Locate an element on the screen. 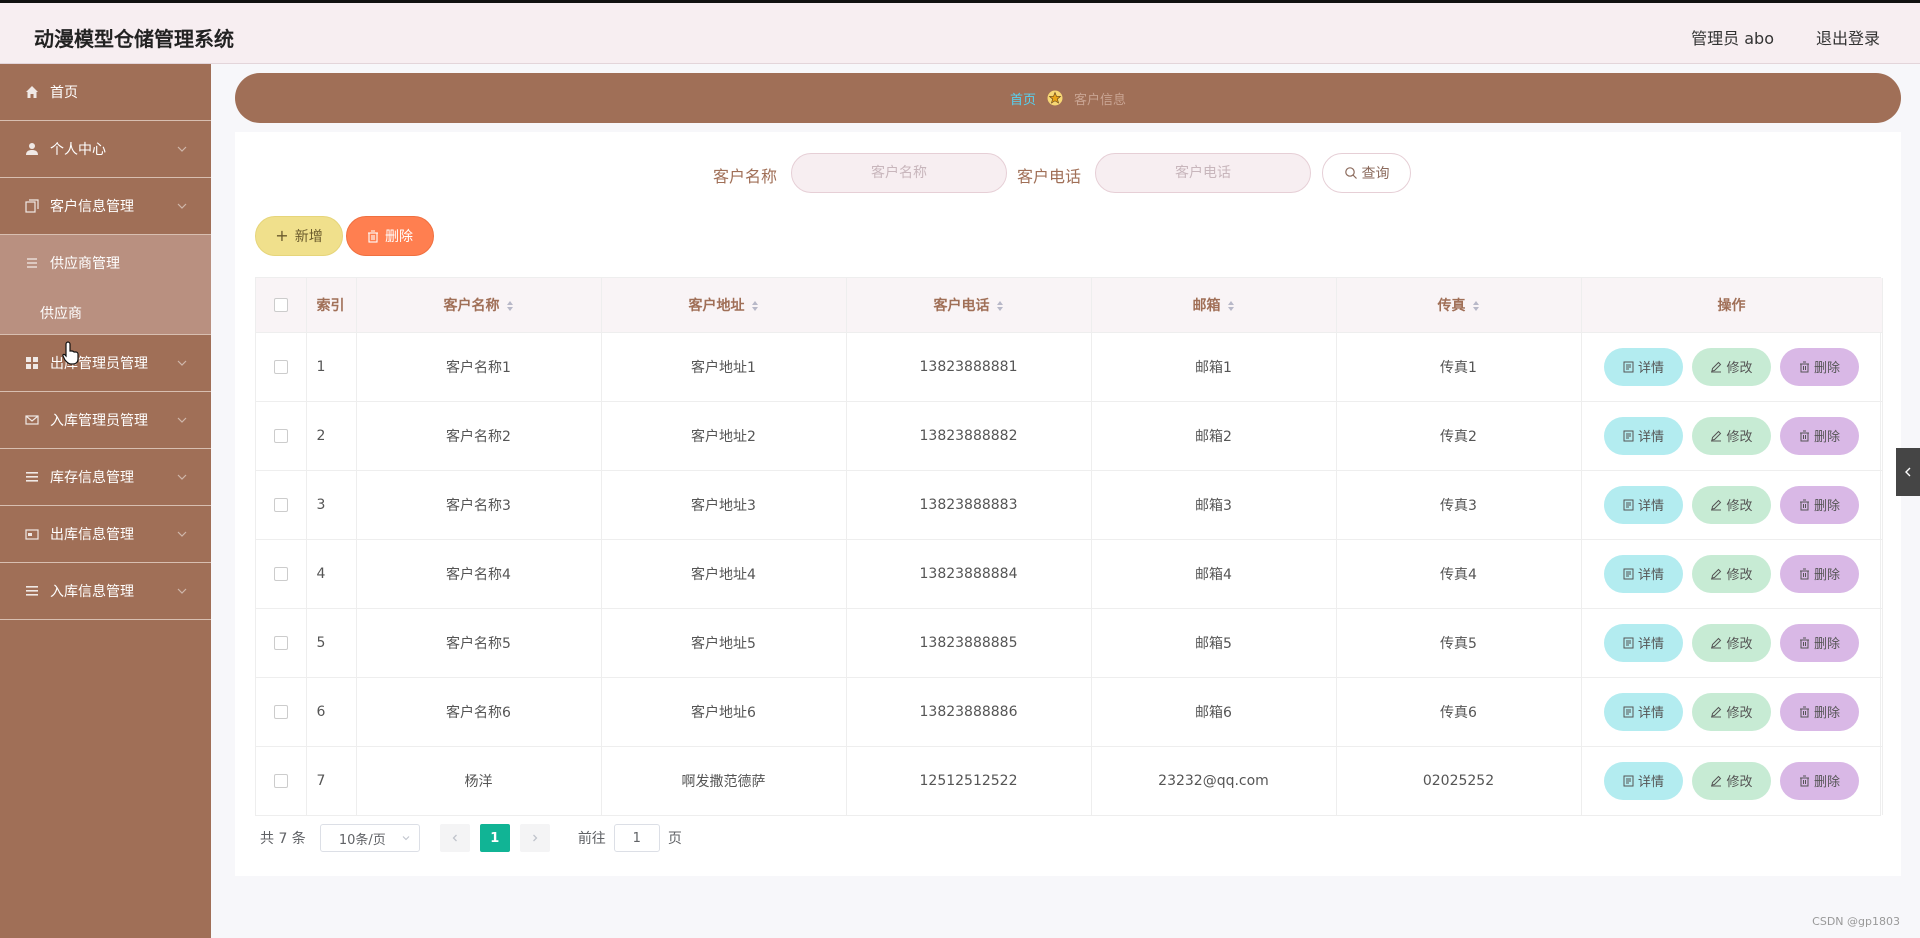 The image size is (1920, 938). grid-icon is located at coordinates (32, 363).